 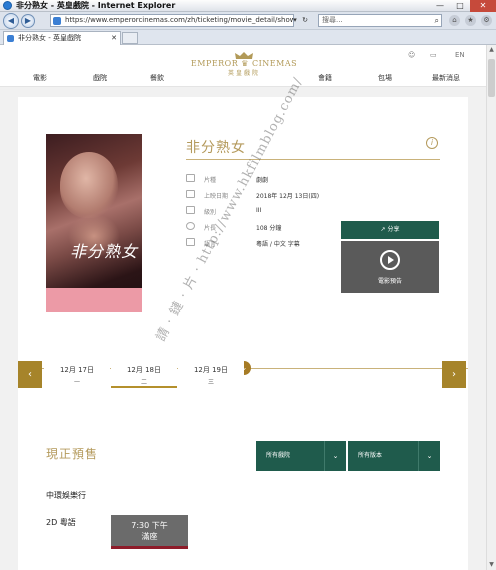 What do you see at coordinates (10, 38) in the screenshot?
I see `tab-favicon-icon` at bounding box center [10, 38].